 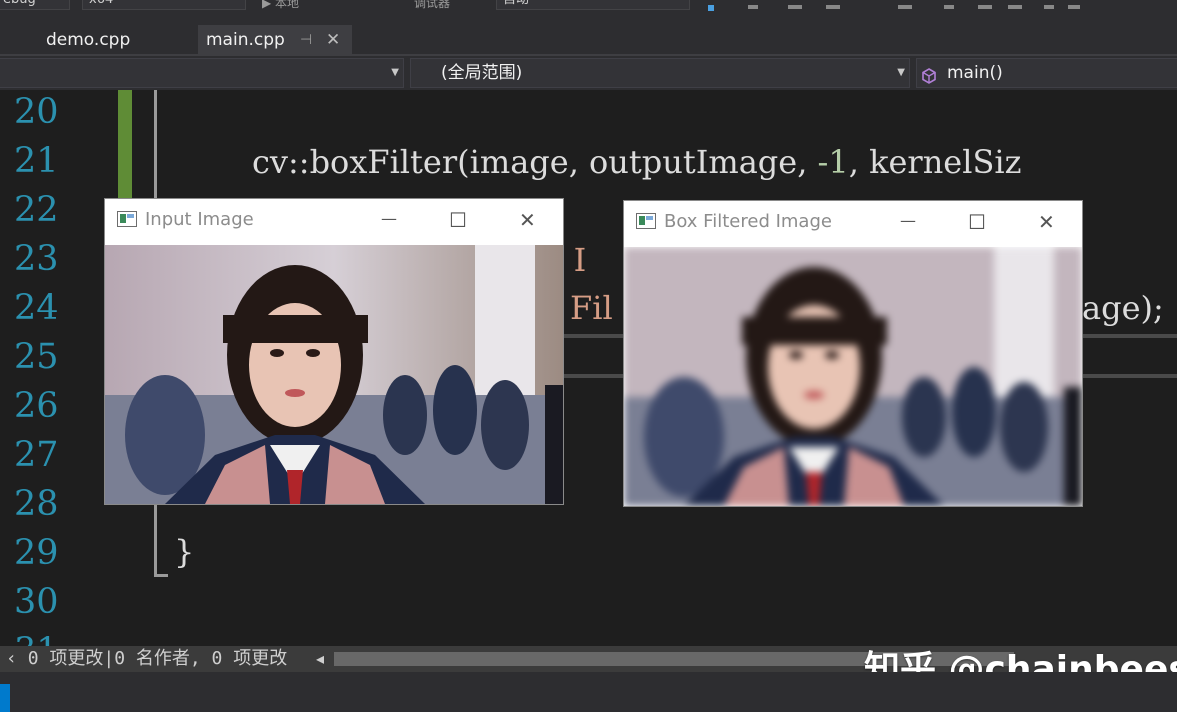 I want to click on platform-dropdown: x64, so click(x=164, y=5).